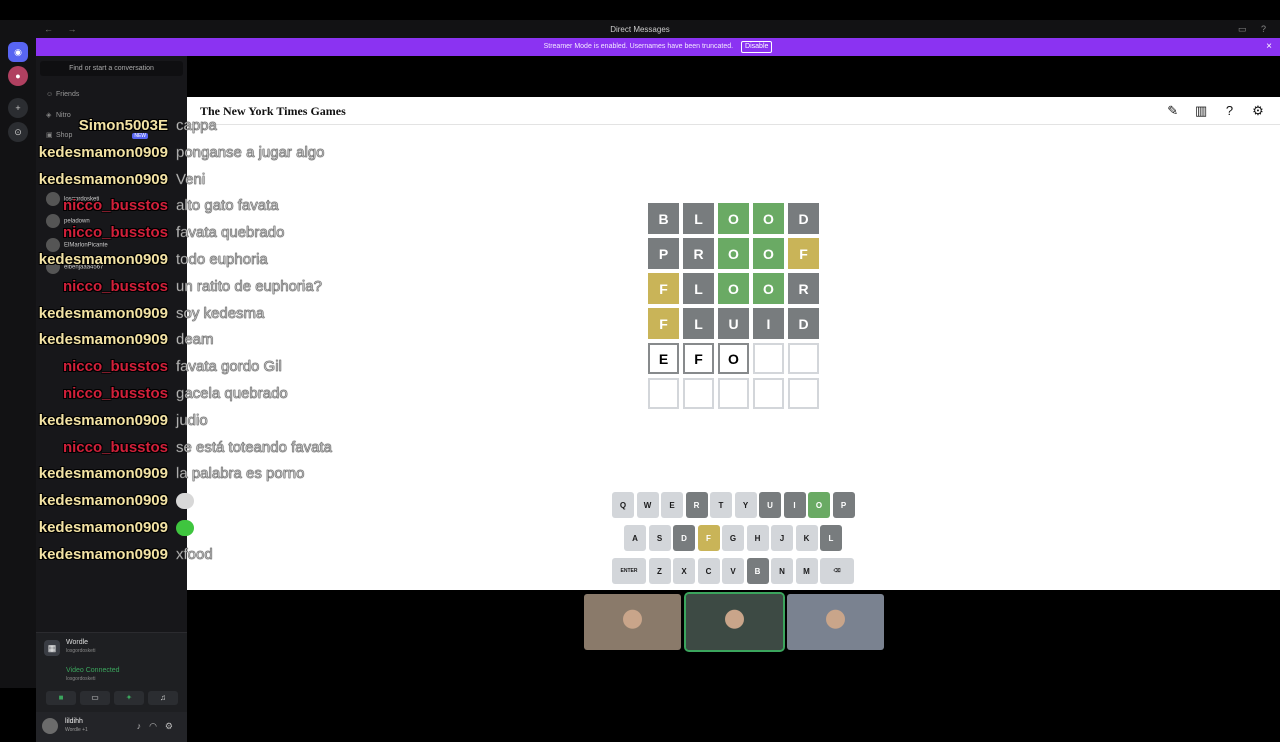 This screenshot has width=1280, height=742. Describe the element at coordinates (93, 670) in the screenshot. I see `voice-status: Video Connected` at that location.